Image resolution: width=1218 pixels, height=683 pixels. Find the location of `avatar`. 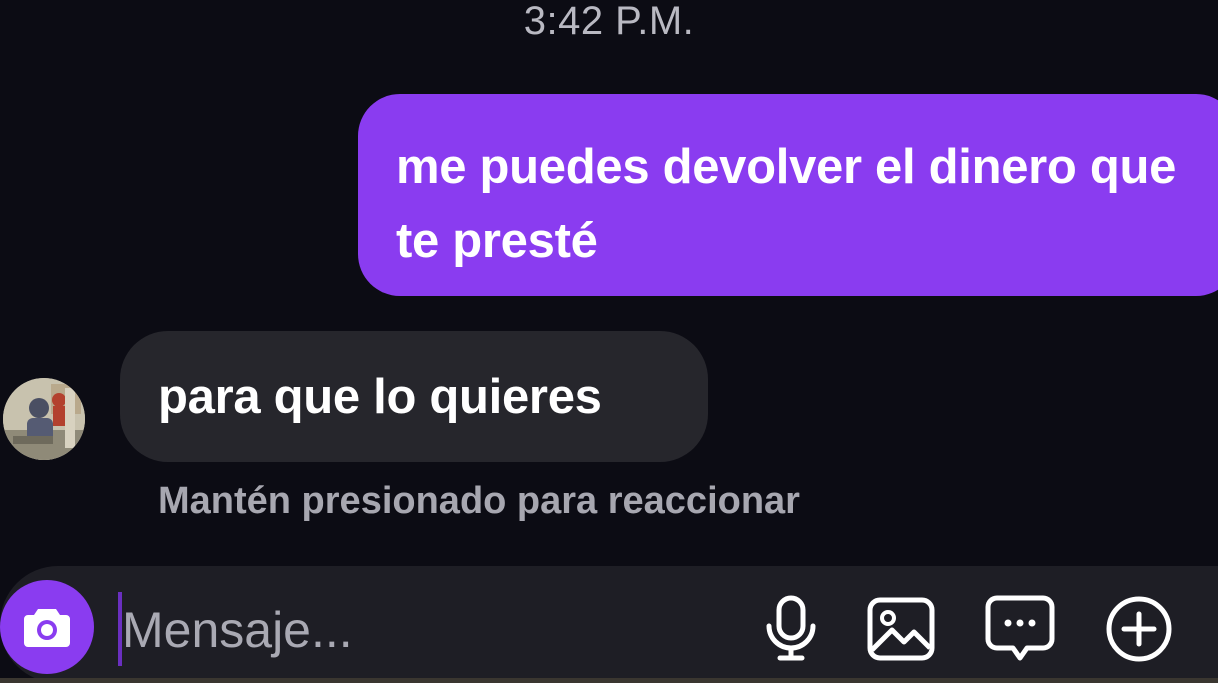

avatar is located at coordinates (44, 419).